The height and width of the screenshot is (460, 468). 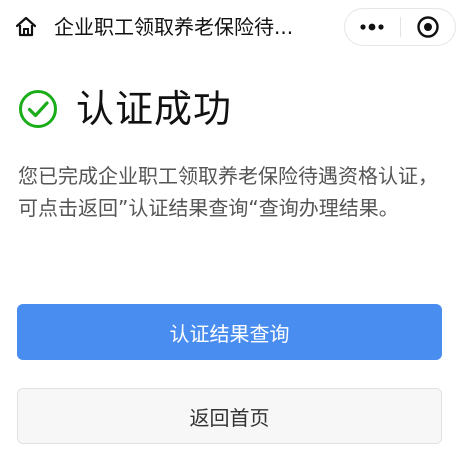 What do you see at coordinates (229, 416) in the screenshot?
I see `back-home-button: 返回首页` at bounding box center [229, 416].